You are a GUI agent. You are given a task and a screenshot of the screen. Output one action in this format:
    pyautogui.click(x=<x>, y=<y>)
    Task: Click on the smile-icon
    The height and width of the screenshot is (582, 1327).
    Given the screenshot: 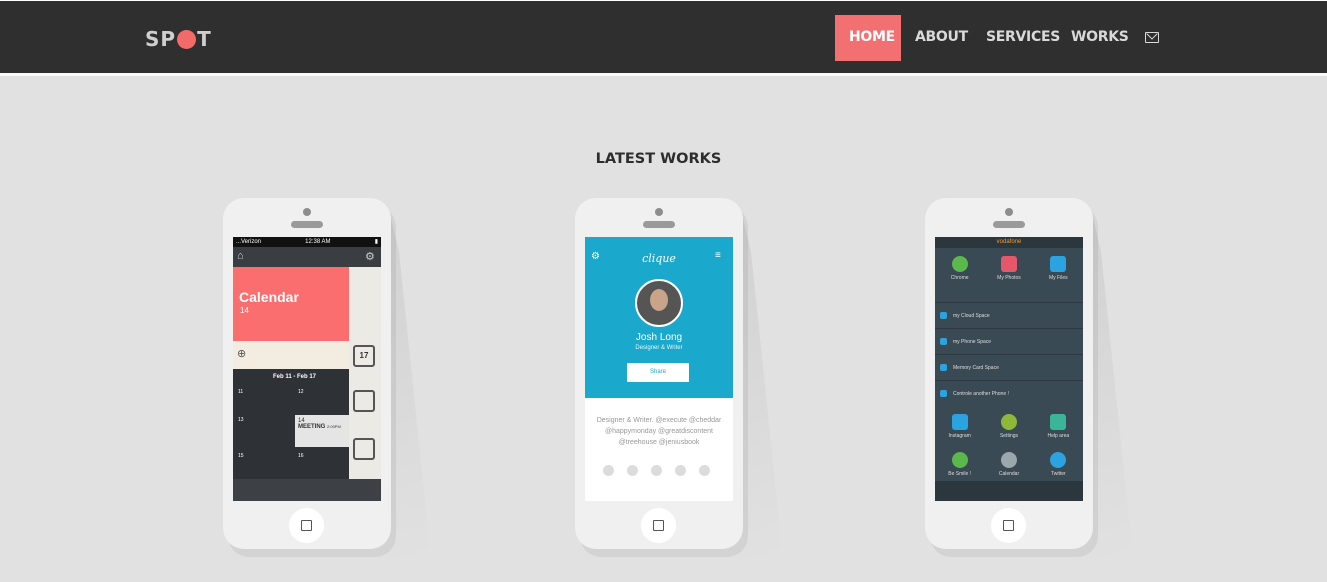 What is the action you would take?
    pyautogui.click(x=959, y=460)
    